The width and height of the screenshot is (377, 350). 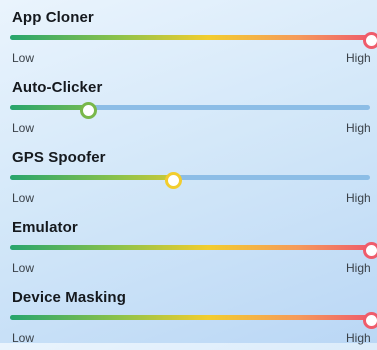 I want to click on slider-title: Auto-Clicker, so click(x=57, y=87).